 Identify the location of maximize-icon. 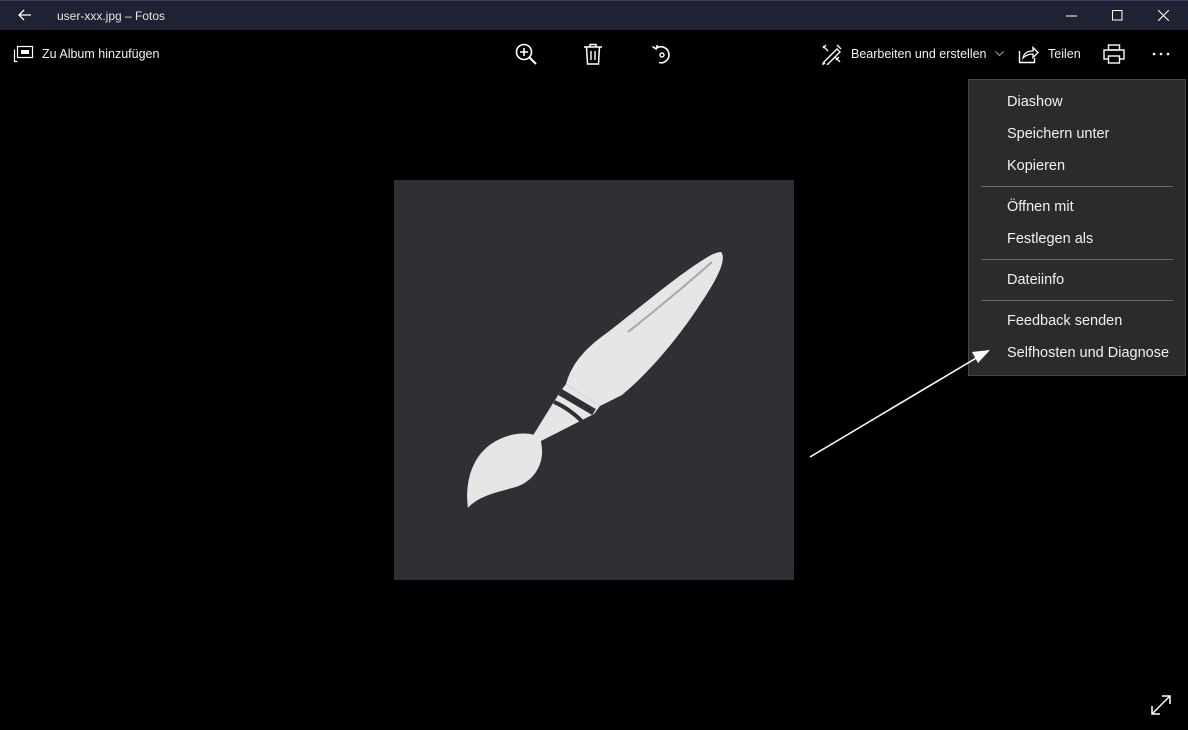
(1117, 15).